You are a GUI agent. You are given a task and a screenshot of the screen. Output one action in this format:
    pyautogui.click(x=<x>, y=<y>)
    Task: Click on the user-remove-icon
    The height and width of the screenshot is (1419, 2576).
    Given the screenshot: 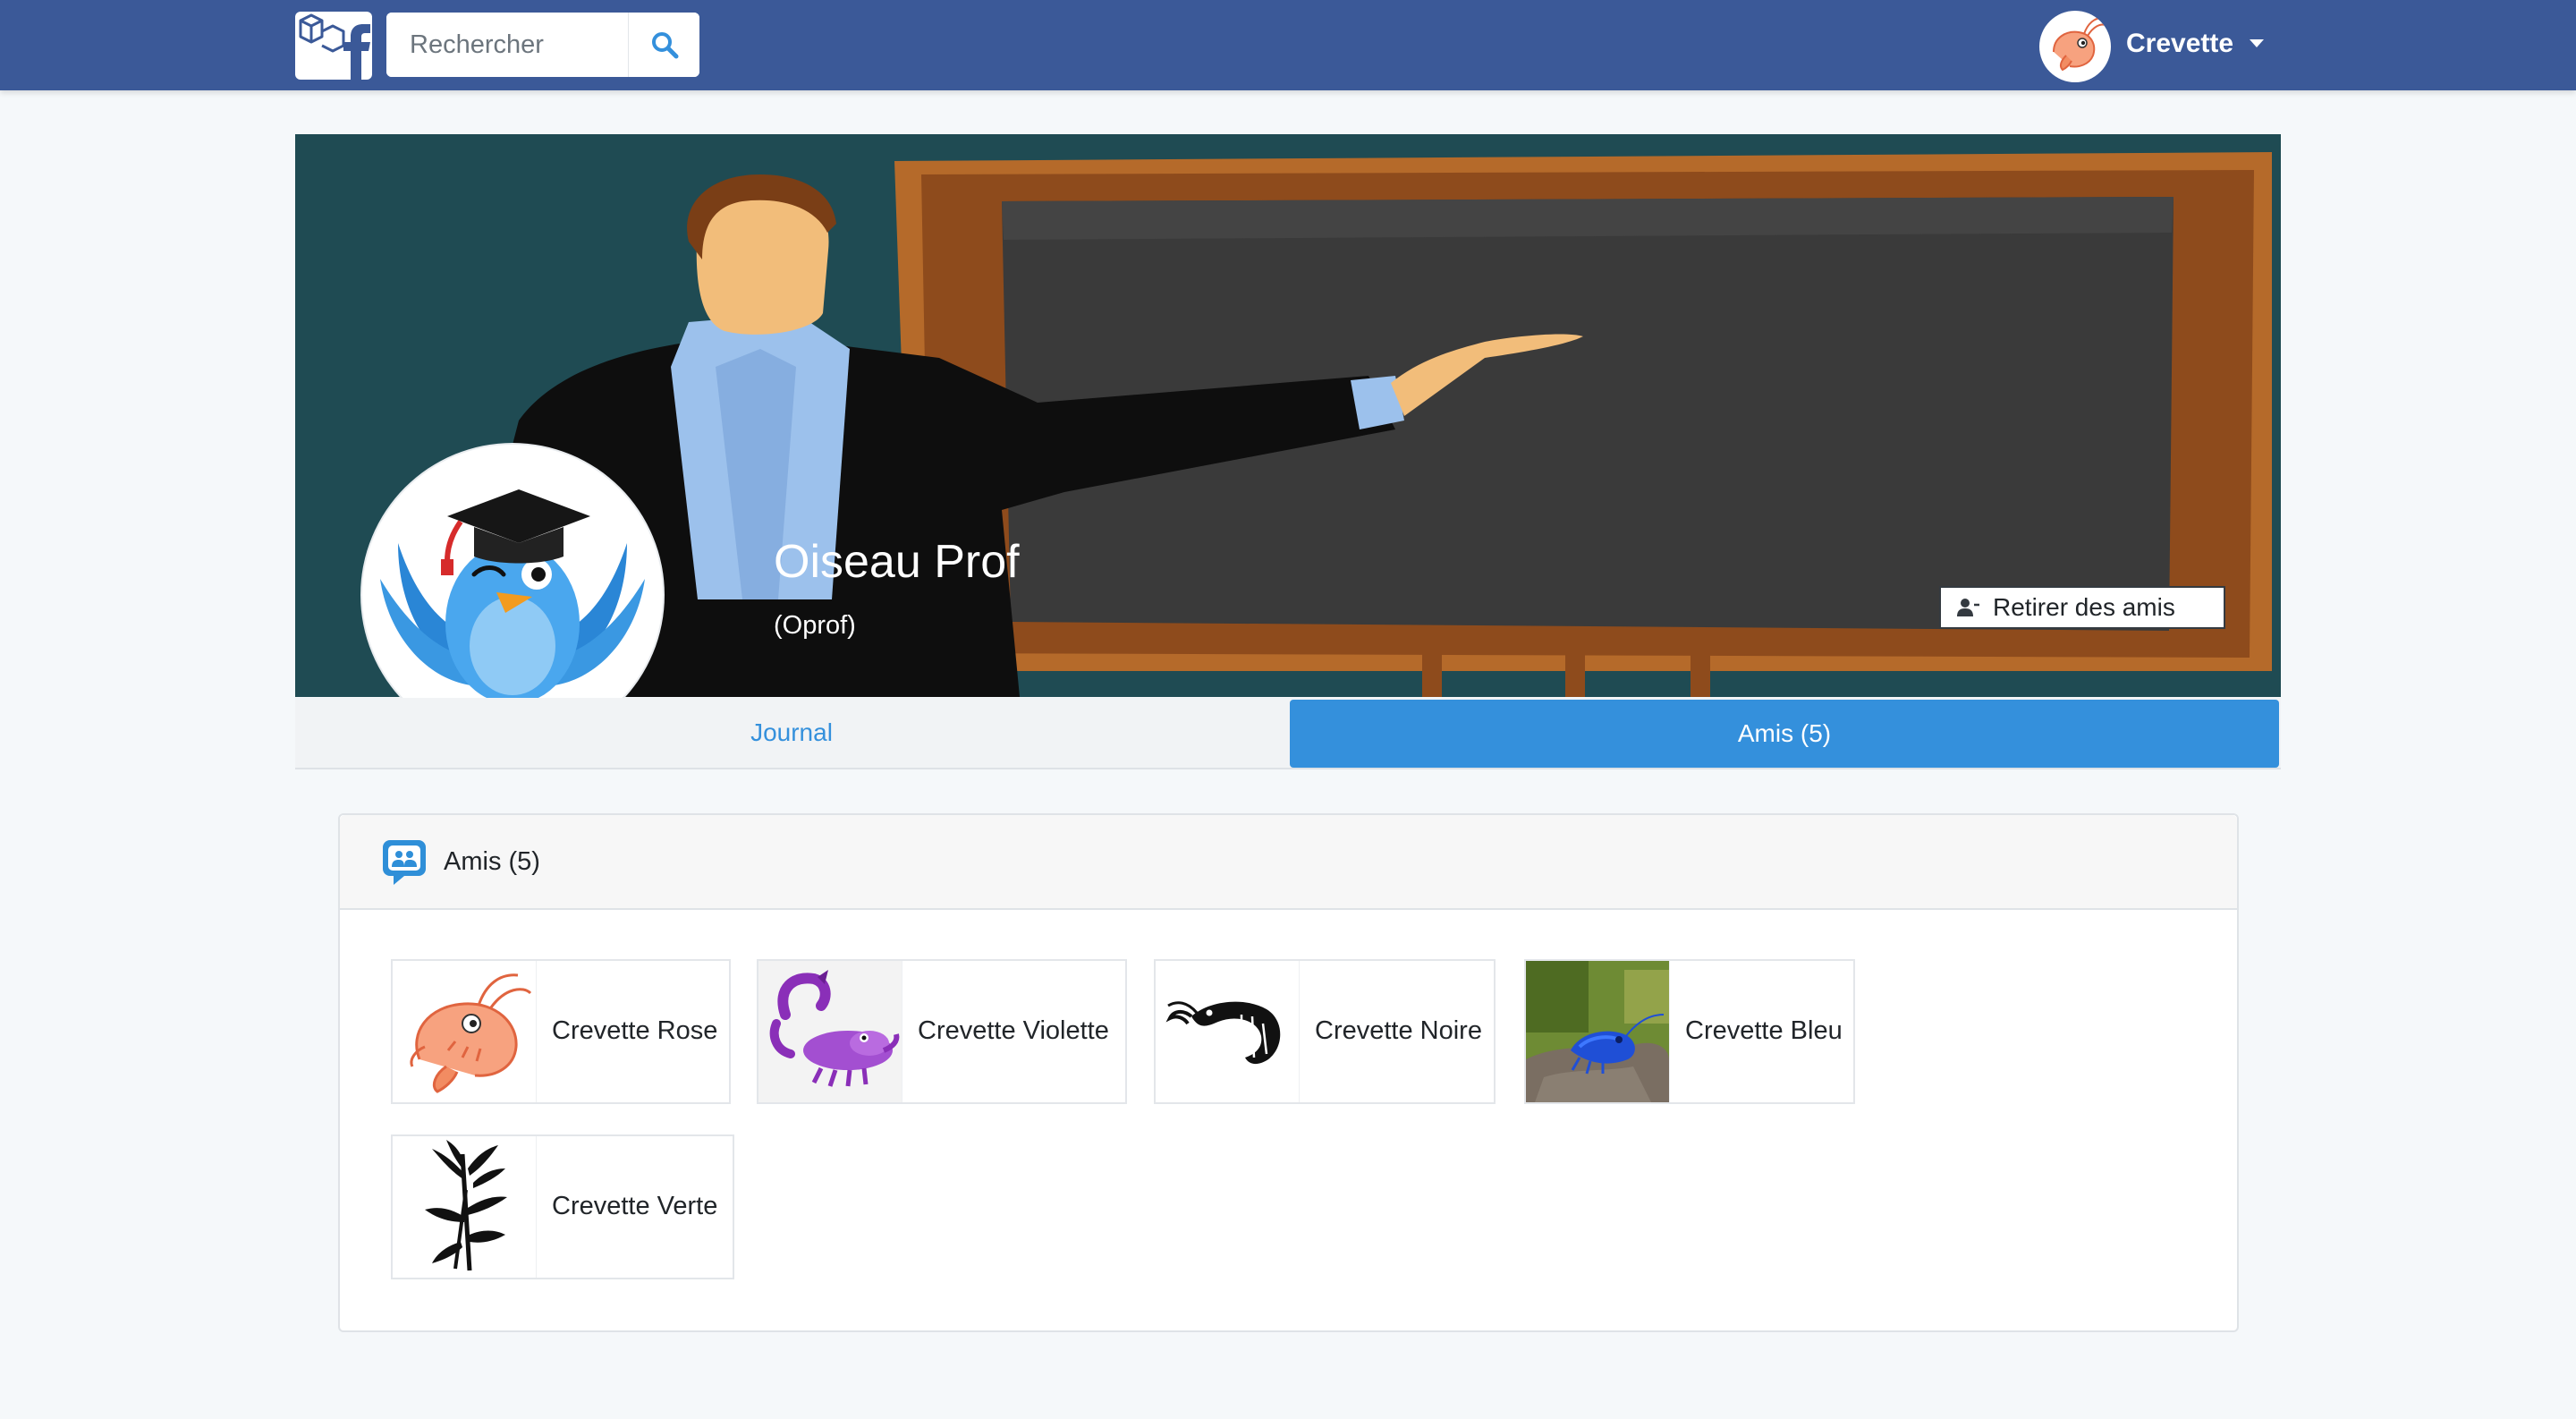 What is the action you would take?
    pyautogui.click(x=1967, y=607)
    